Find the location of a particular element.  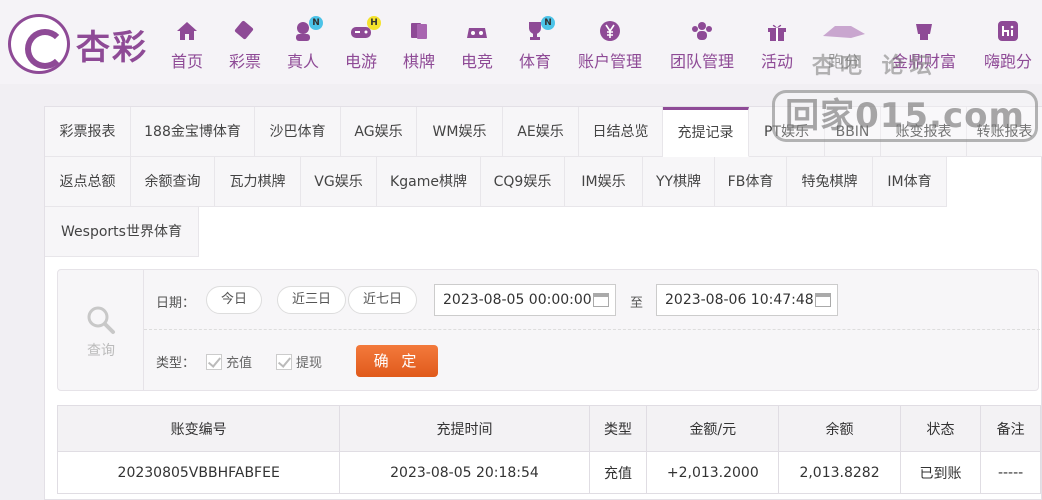

status-cell: 已到账 is located at coordinates (940, 472).